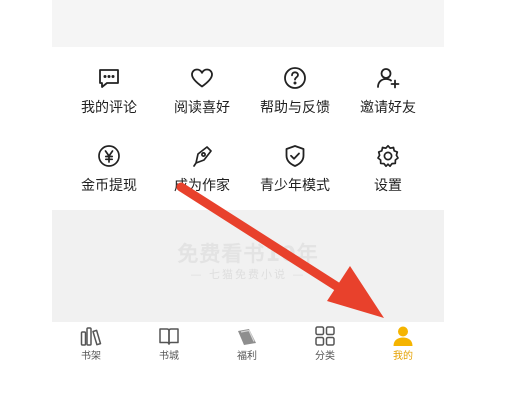 Image resolution: width=518 pixels, height=401 pixels. Describe the element at coordinates (202, 78) in the screenshot. I see `heart-icon` at that location.